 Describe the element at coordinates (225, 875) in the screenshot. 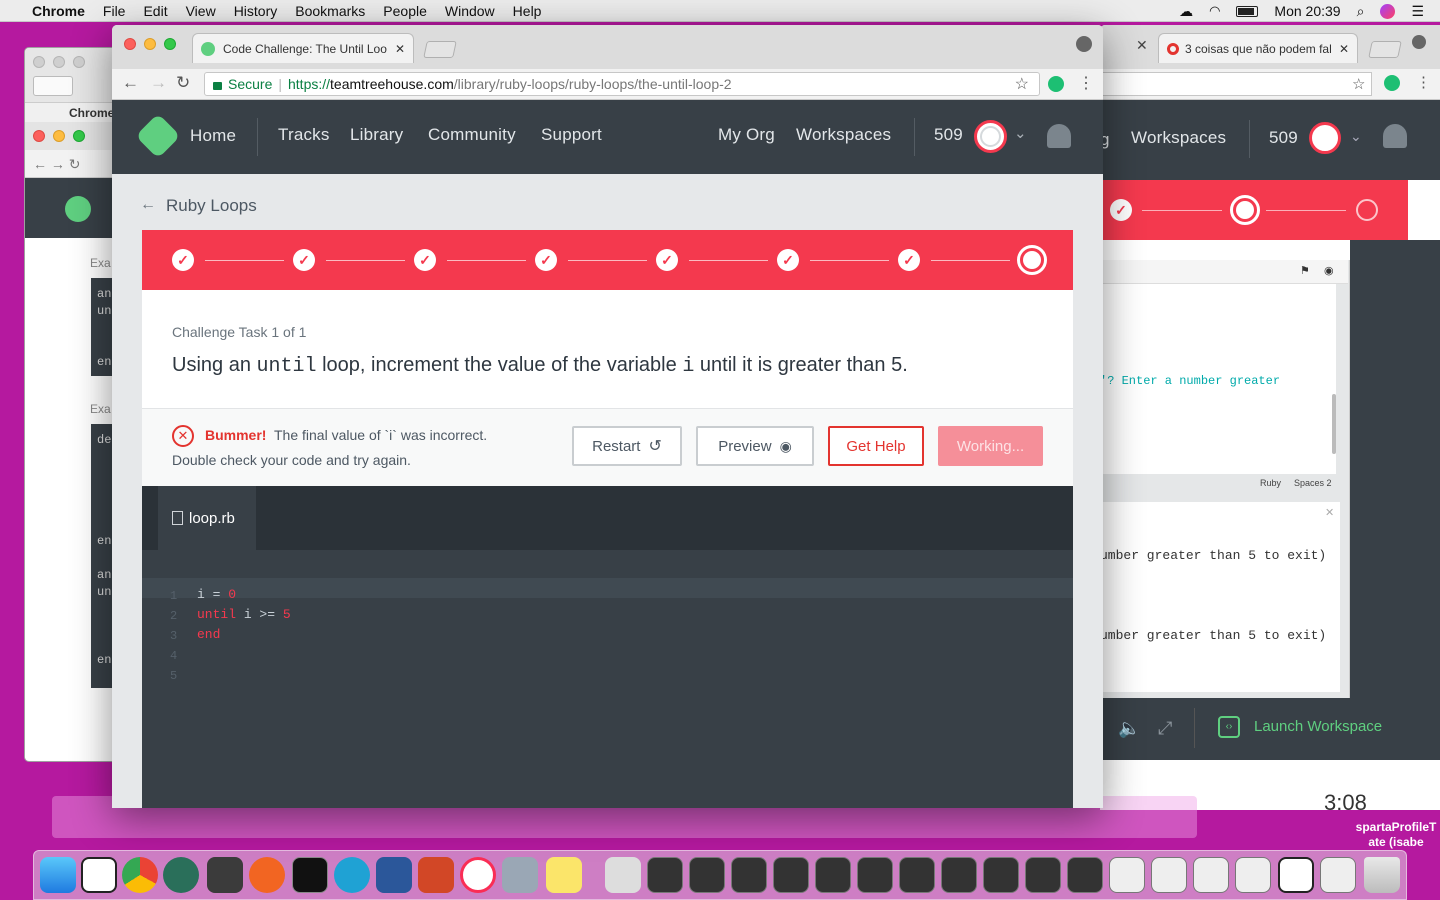

I see `sublime-icon` at that location.